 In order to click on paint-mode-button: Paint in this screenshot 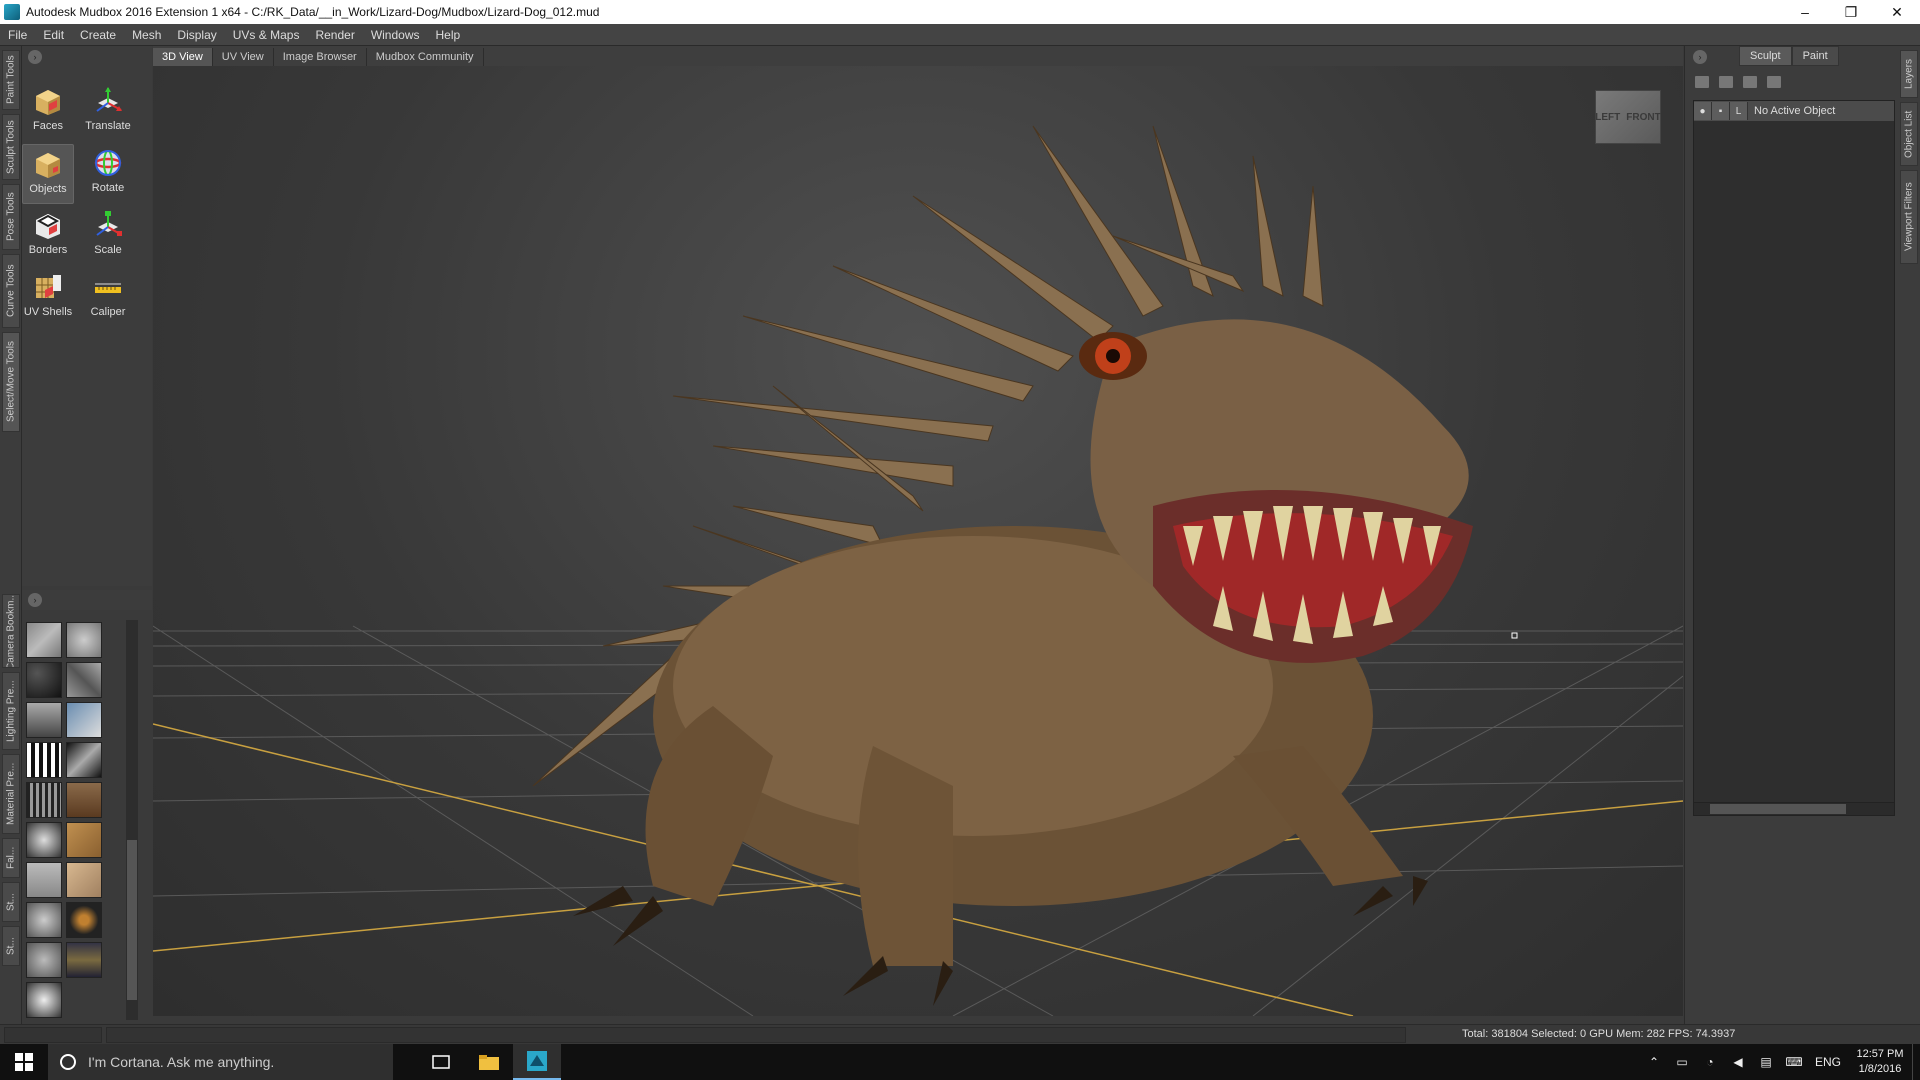, I will do `click(1815, 56)`.